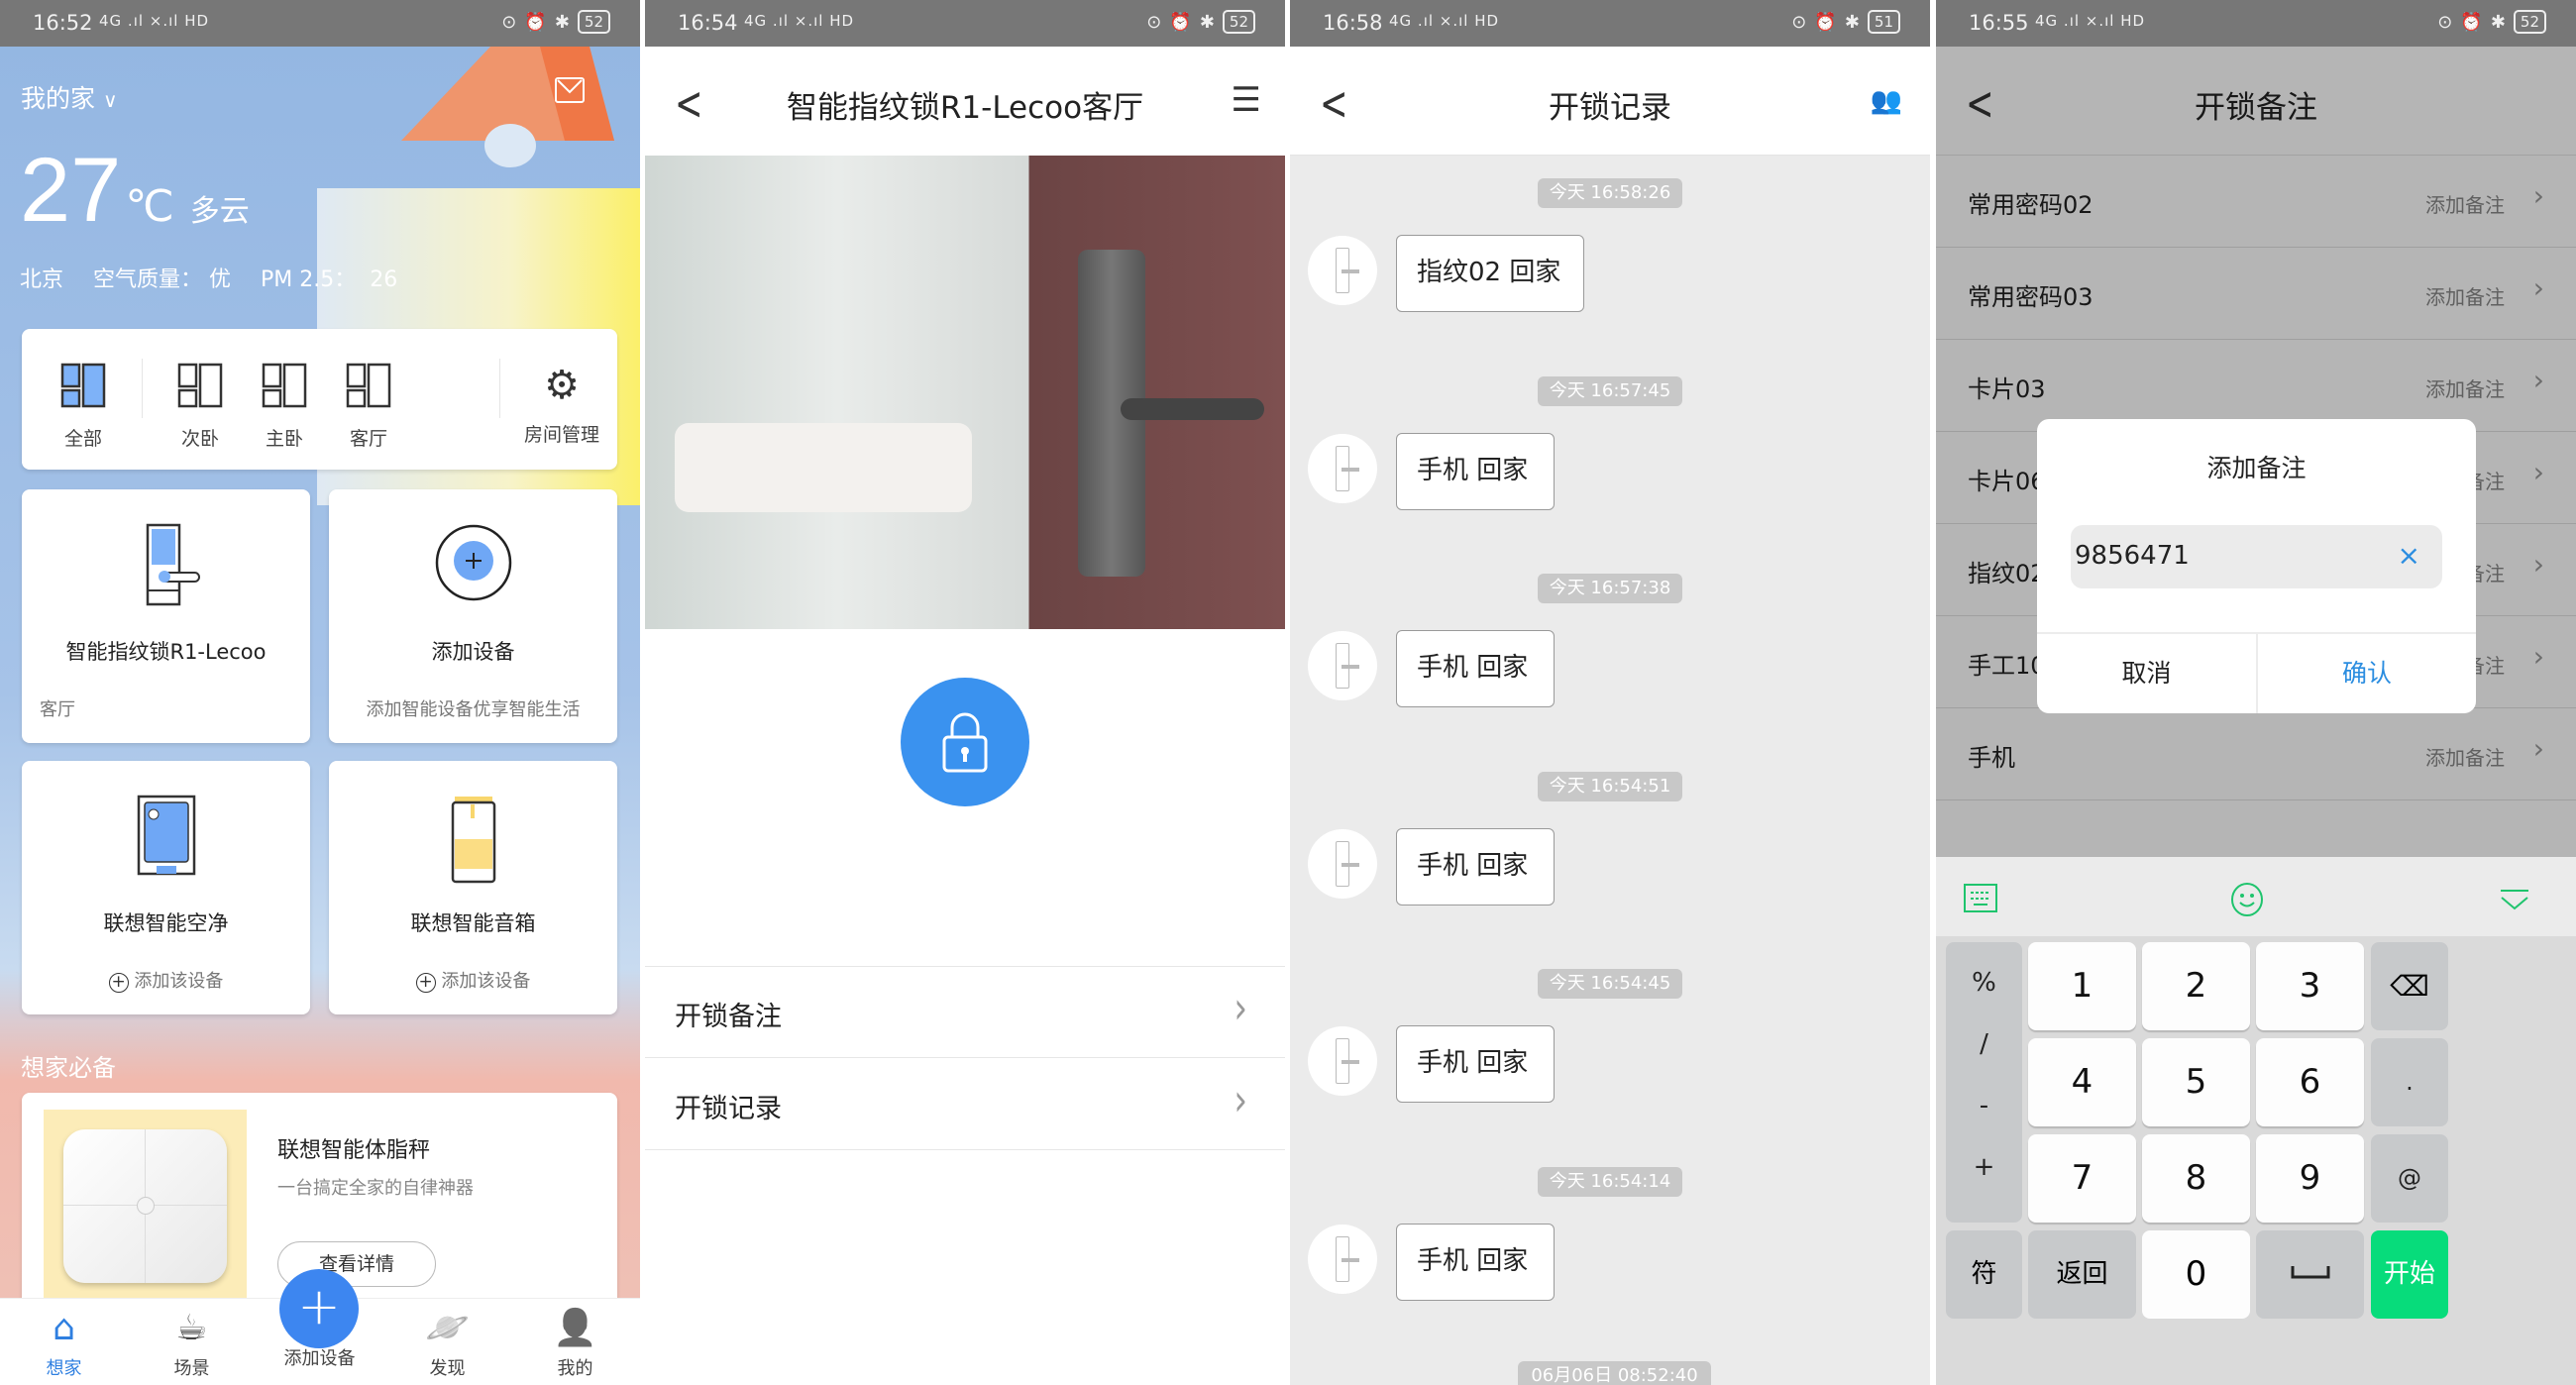 This screenshot has height=1385, width=2576. I want to click on note-input: 9856471 ×, so click(2256, 556).